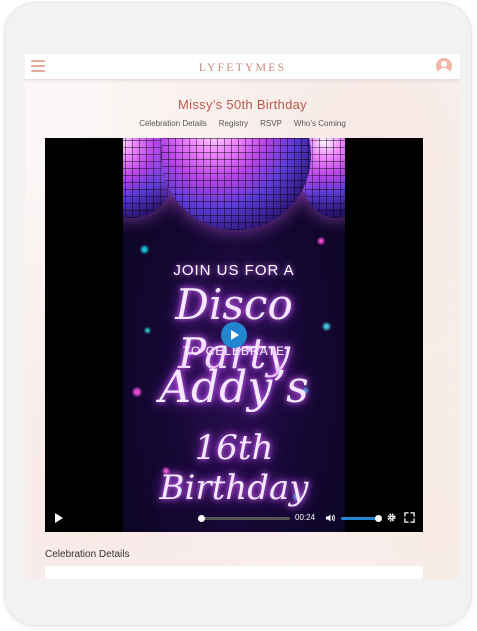 This screenshot has height=631, width=477. What do you see at coordinates (391, 517) in the screenshot?
I see `gear-icon` at bounding box center [391, 517].